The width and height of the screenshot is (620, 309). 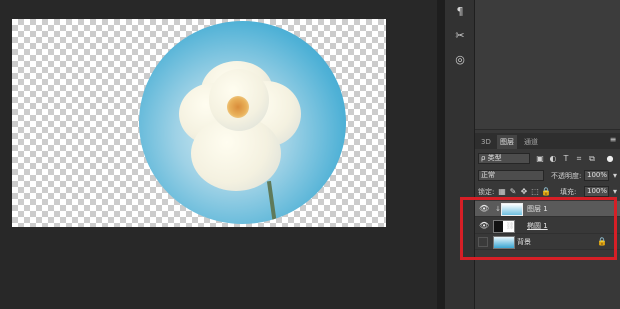 What do you see at coordinates (460, 60) in the screenshot?
I see `3d-object-icon: ◎` at bounding box center [460, 60].